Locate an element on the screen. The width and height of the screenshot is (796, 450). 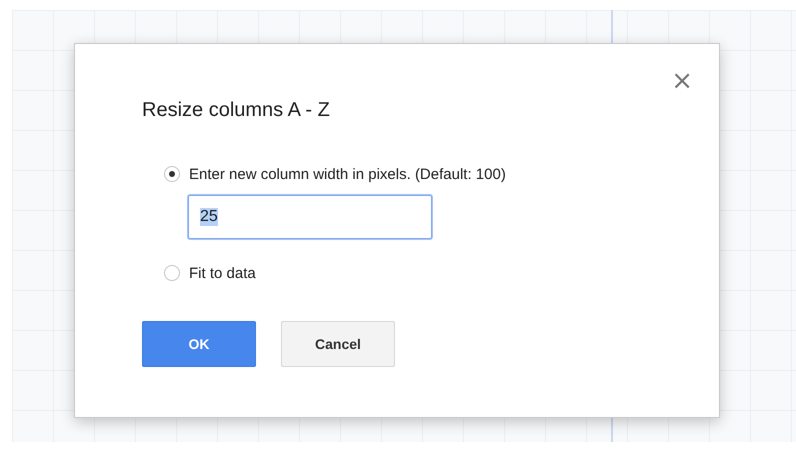
width-input-field: 25 is located at coordinates (310, 217).